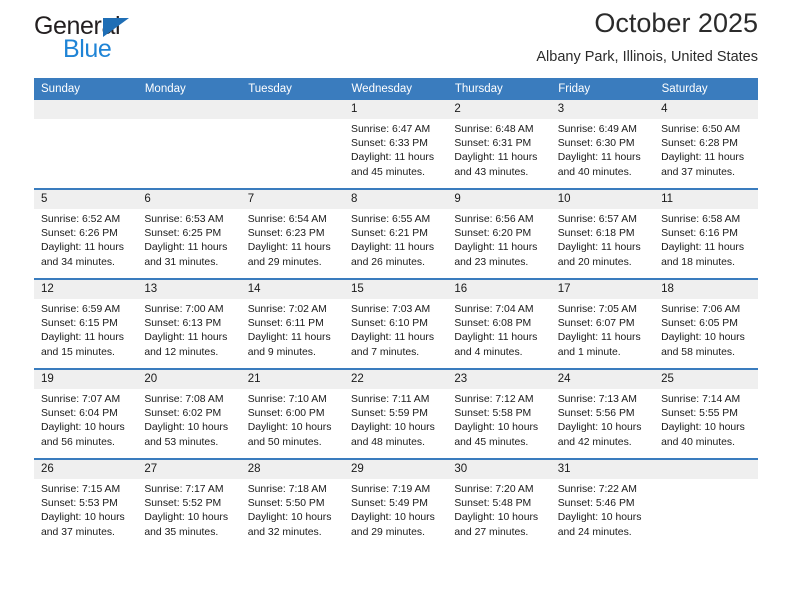 Image resolution: width=792 pixels, height=612 pixels. Describe the element at coordinates (706, 199) in the screenshot. I see `day-number: 11` at that location.